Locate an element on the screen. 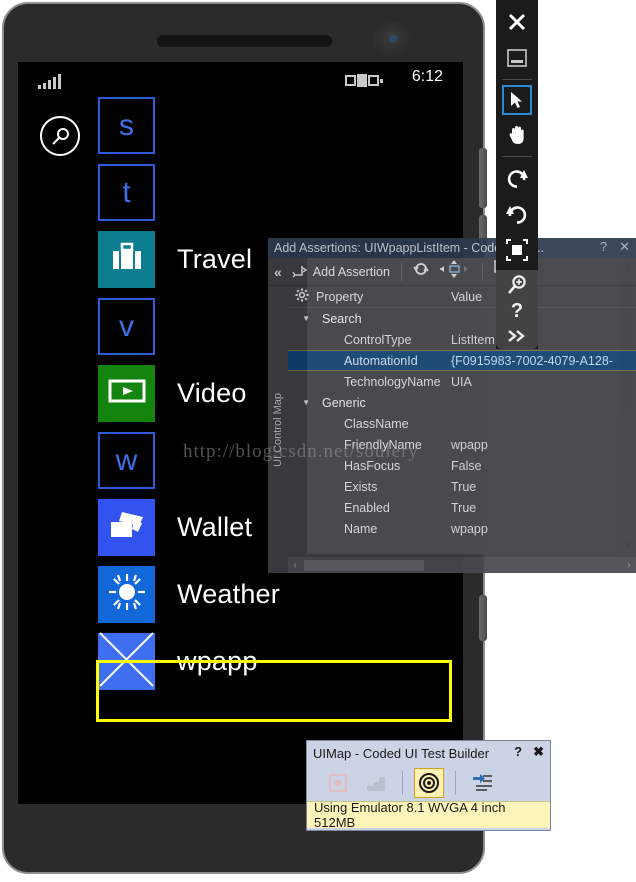  uimap-title-bar: UIMap - Coded UI Test Builder ? ✖ is located at coordinates (428, 753).